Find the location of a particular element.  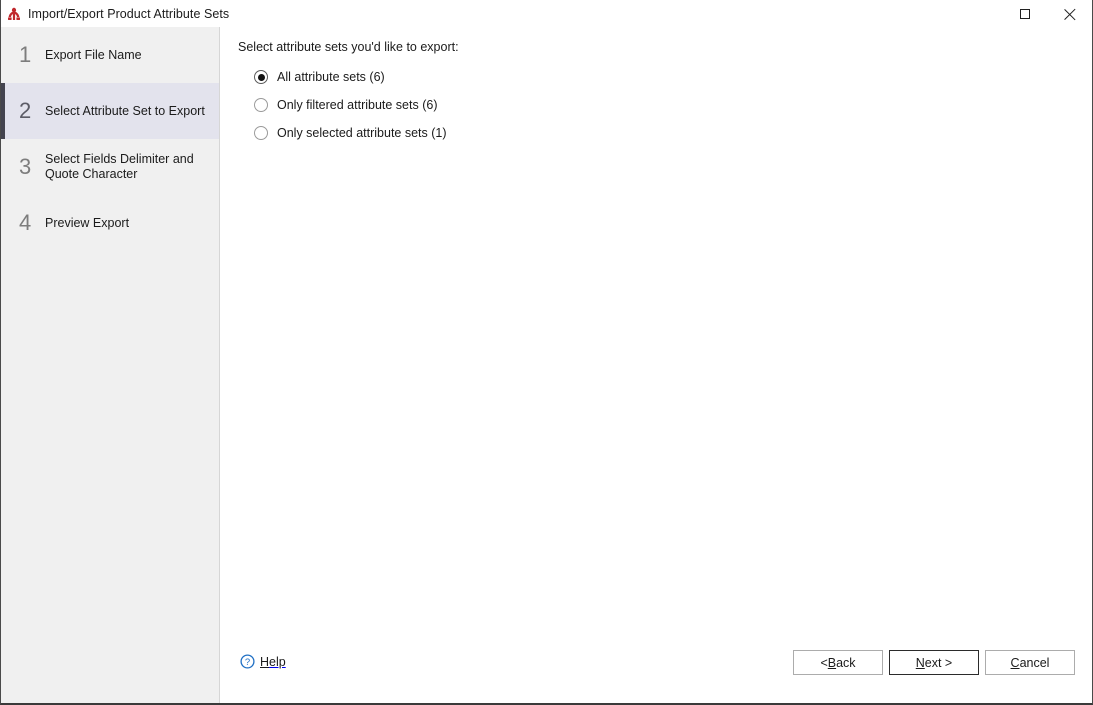

radio-option-only-filtered-attribute-sets: Only filtered attribute sets (6) is located at coordinates (350, 105).